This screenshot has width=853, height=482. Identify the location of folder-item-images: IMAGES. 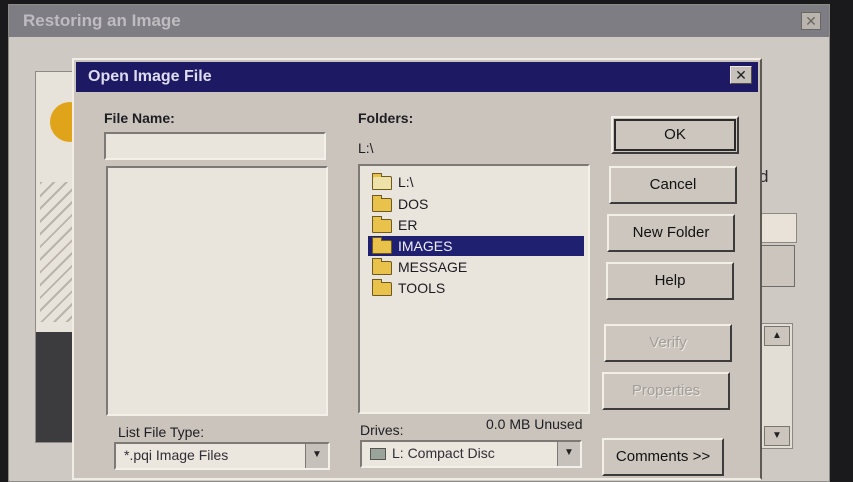
(476, 246).